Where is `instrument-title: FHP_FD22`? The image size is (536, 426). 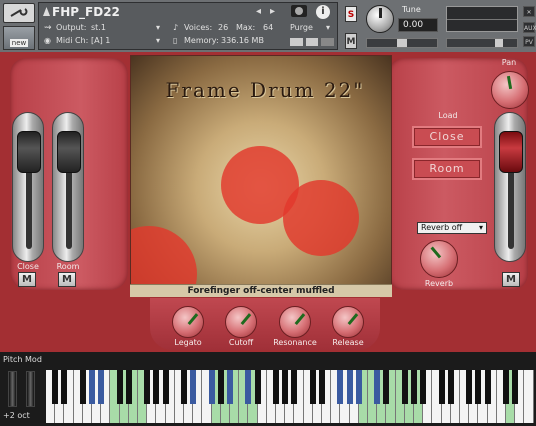
instrument-title: FHP_FD22 is located at coordinates (86, 12).